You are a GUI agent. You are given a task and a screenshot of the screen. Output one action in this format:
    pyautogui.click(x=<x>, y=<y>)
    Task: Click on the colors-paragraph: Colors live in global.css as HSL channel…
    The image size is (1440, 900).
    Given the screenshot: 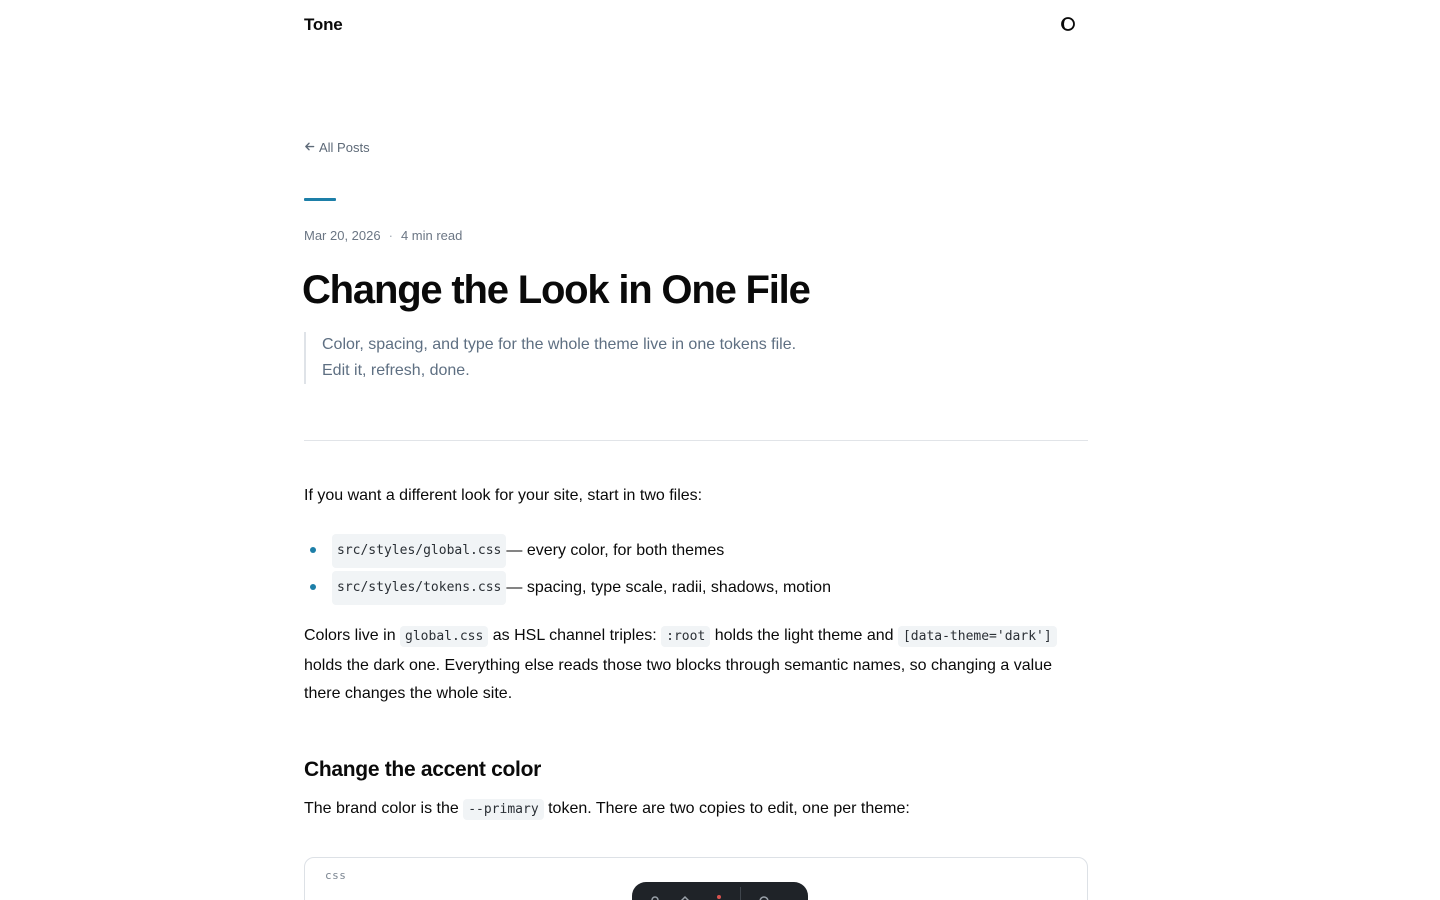 What is the action you would take?
    pyautogui.click(x=696, y=665)
    